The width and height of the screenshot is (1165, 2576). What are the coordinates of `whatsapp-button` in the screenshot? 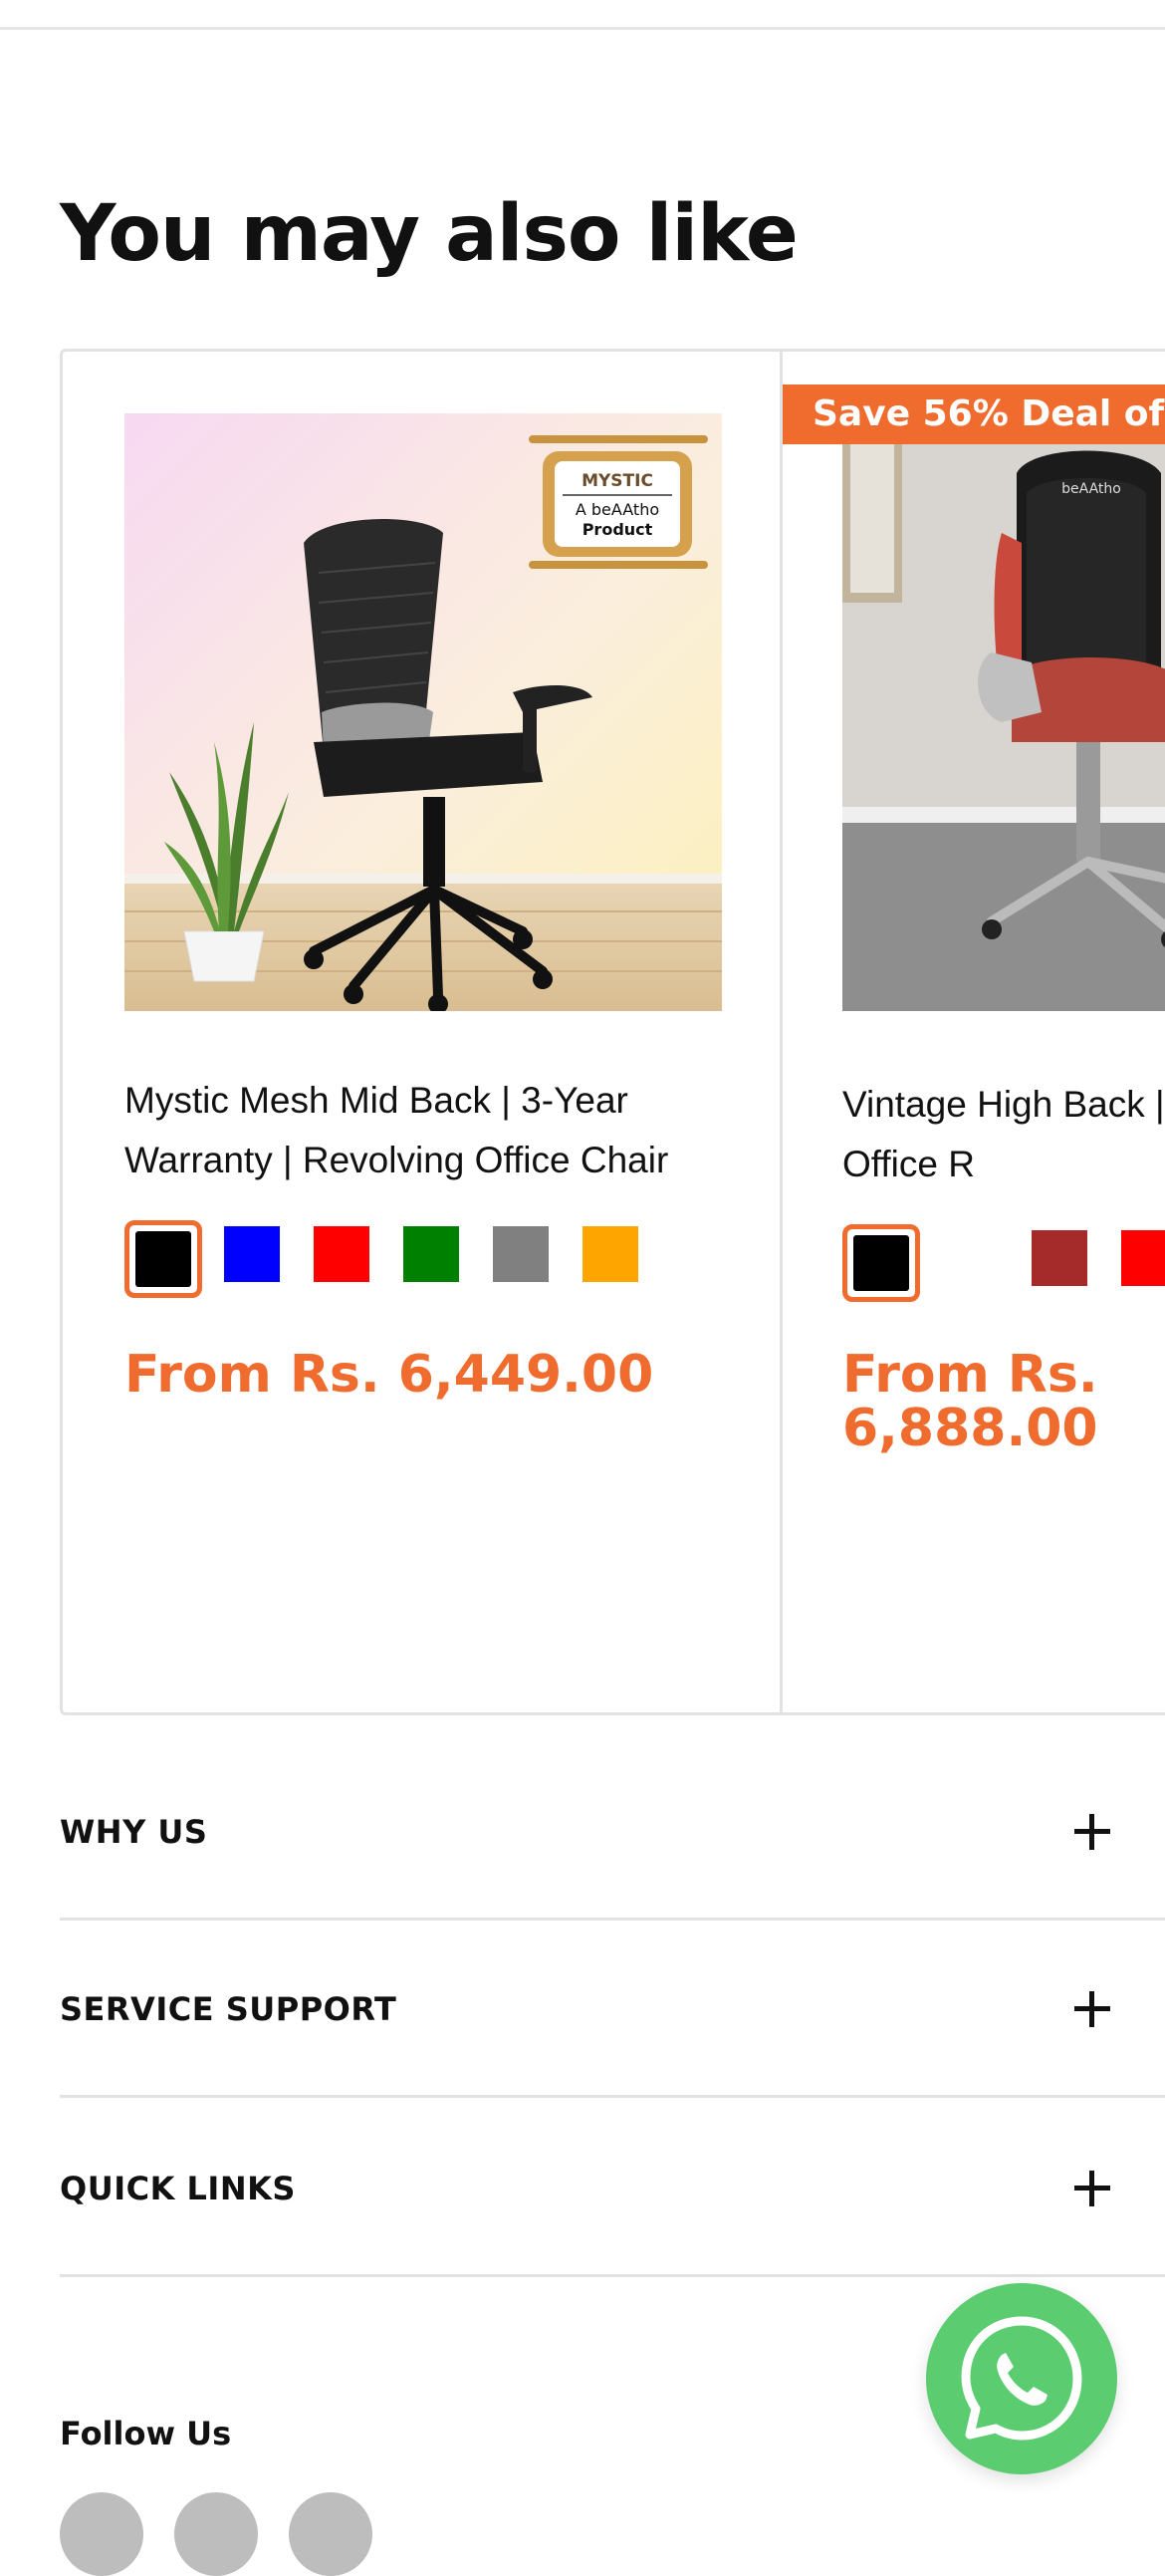 It's located at (1022, 2378).